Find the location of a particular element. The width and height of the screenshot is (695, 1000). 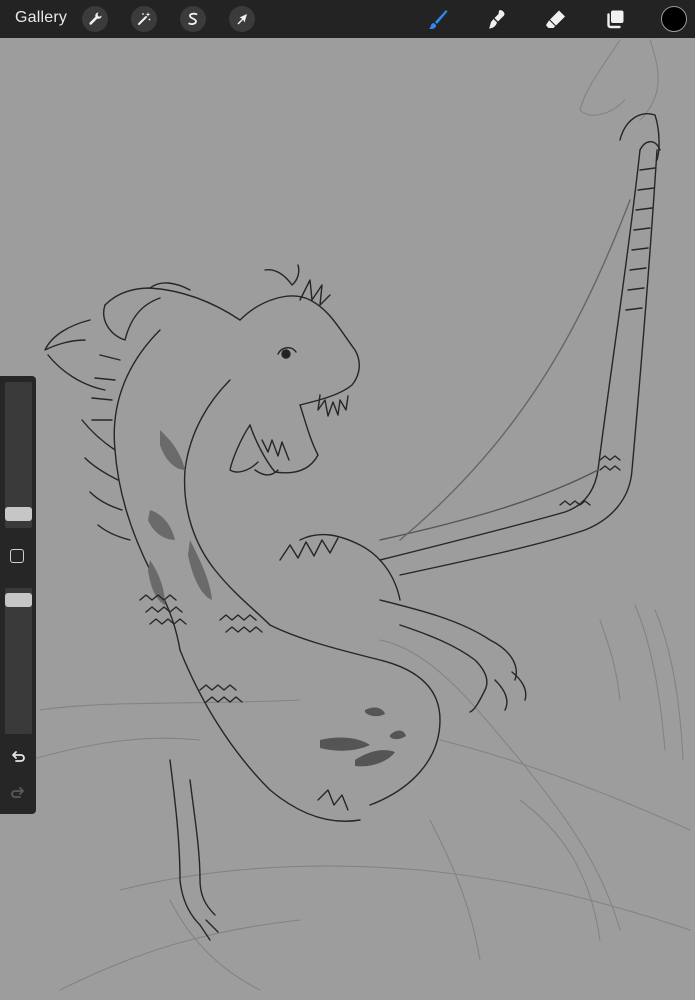

layers-icon is located at coordinates (615, 19).